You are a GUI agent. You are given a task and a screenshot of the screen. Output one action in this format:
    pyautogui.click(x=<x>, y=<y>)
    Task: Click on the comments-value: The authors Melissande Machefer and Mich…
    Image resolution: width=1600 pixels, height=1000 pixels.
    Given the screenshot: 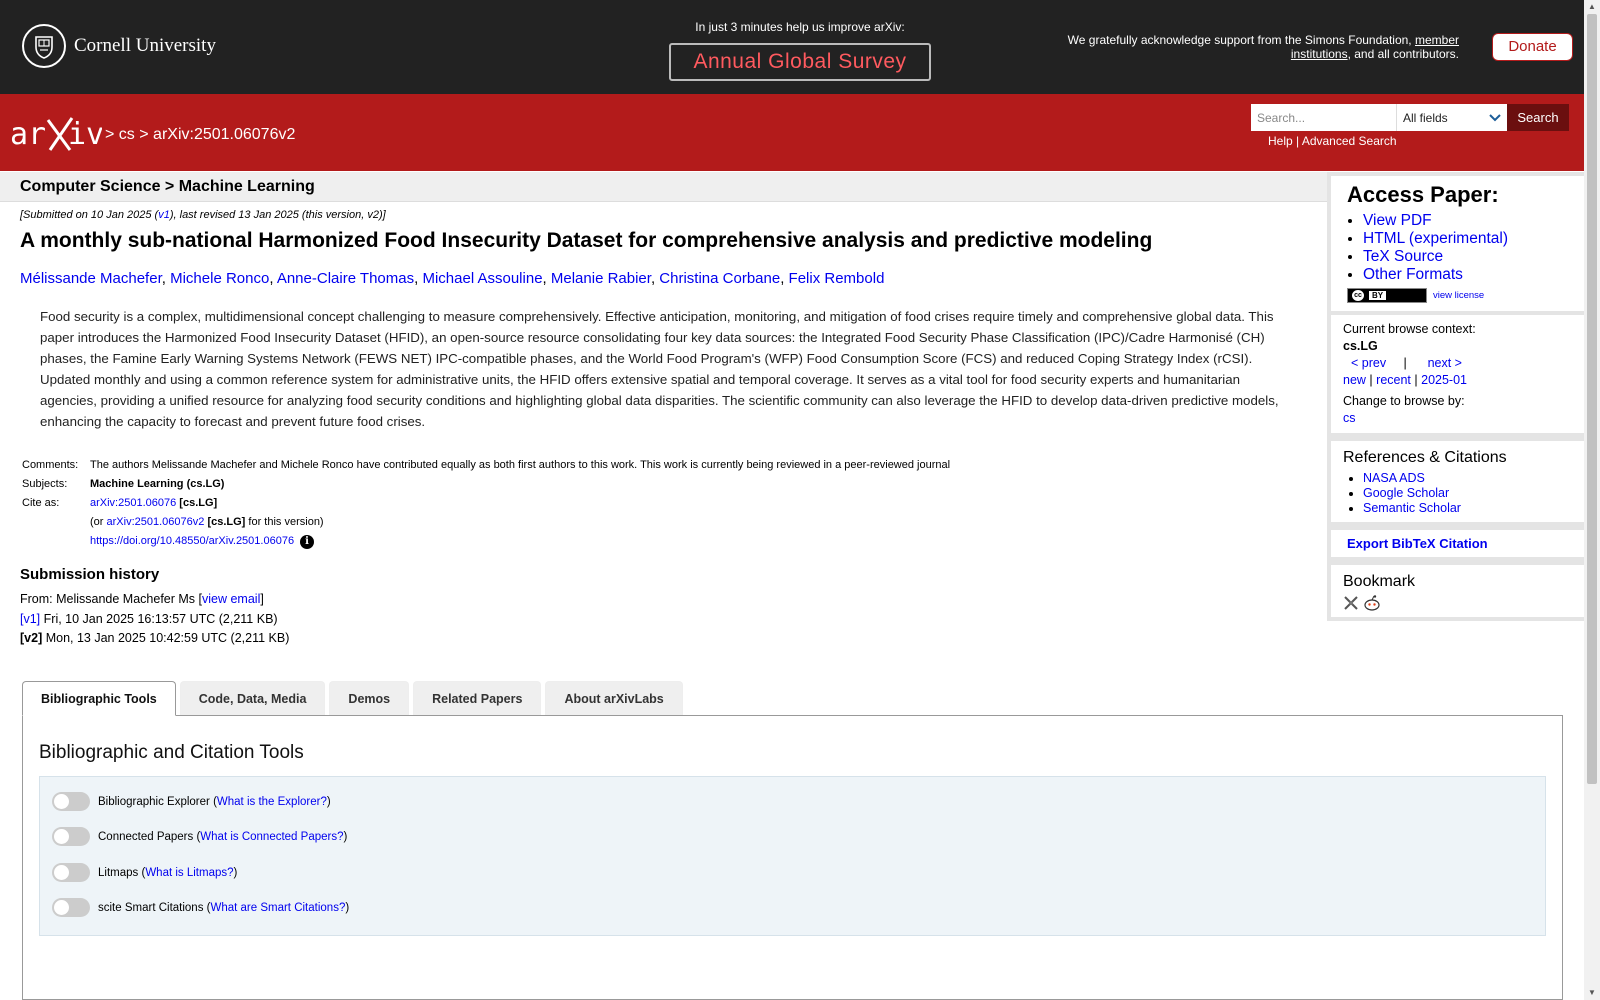 What is the action you would take?
    pyautogui.click(x=520, y=465)
    